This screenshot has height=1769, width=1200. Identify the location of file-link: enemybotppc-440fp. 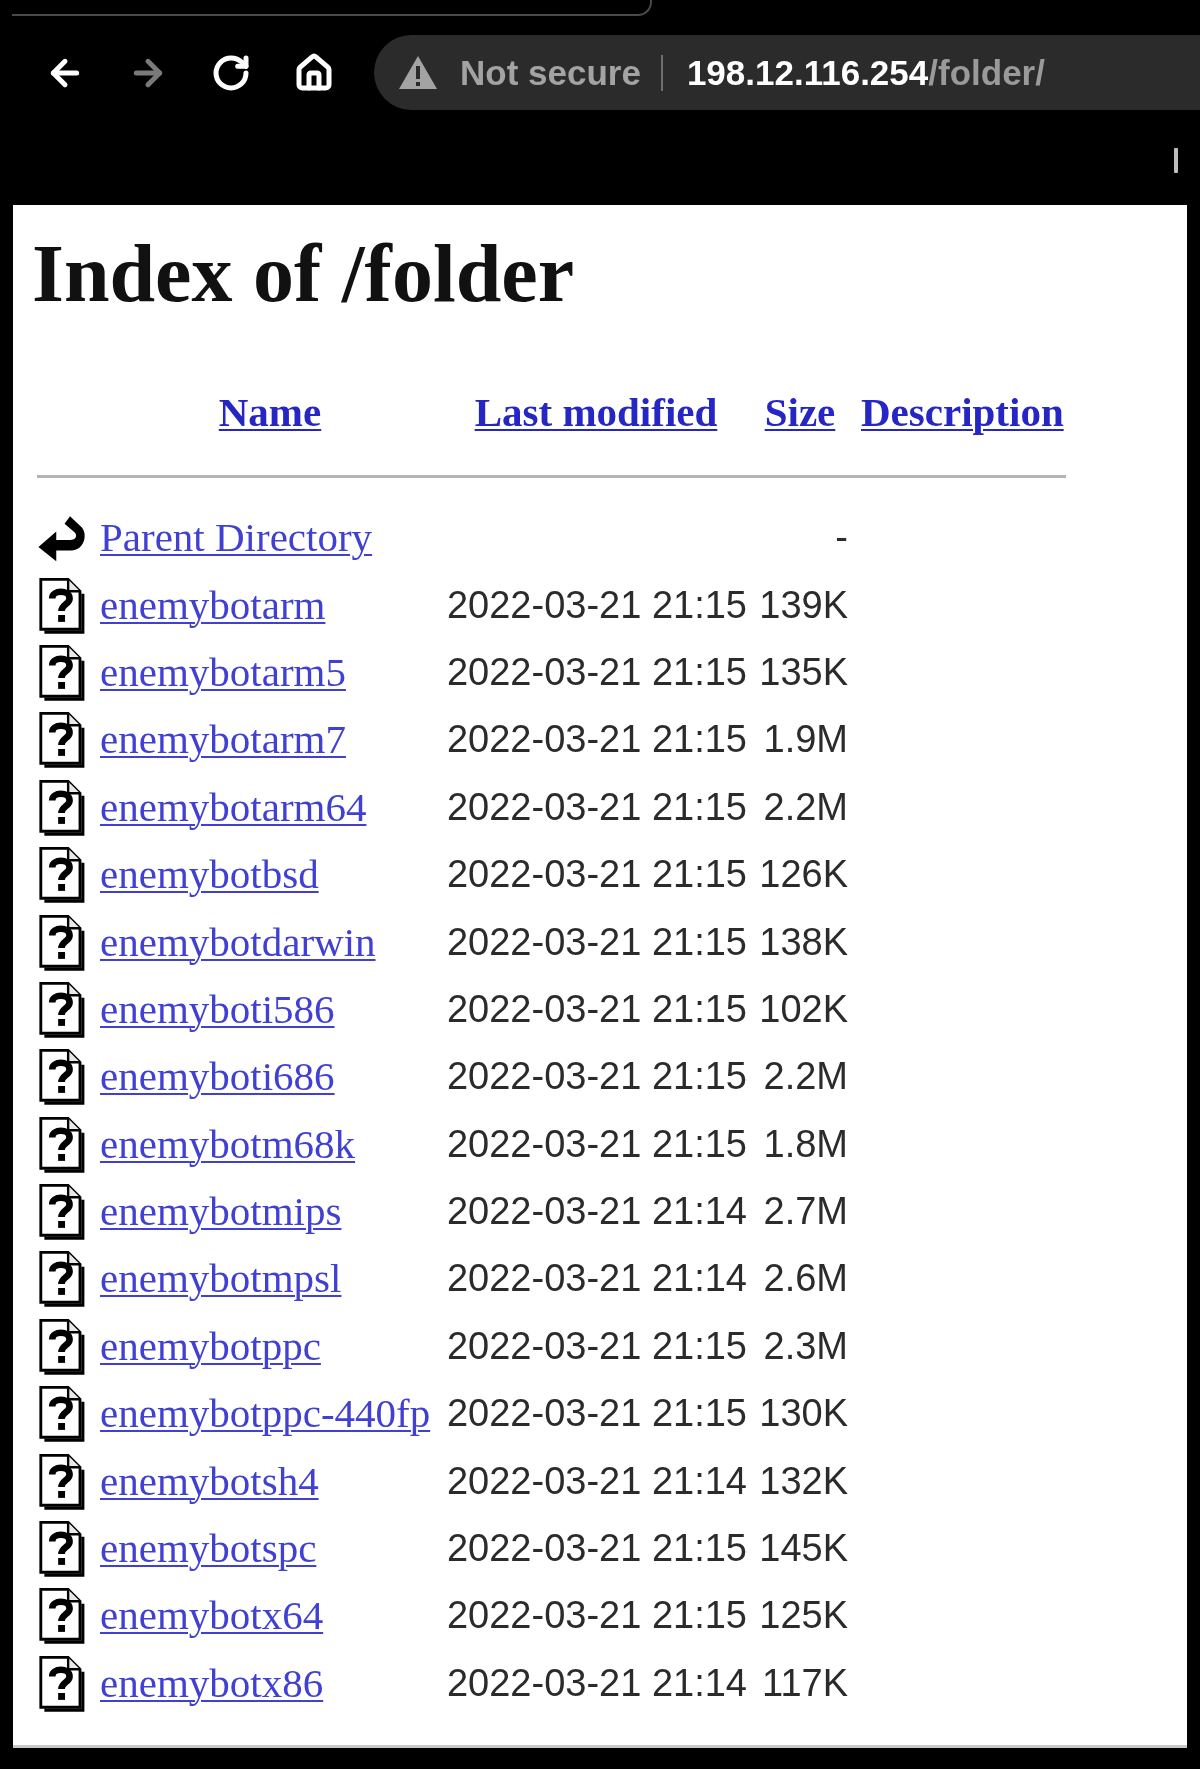
(265, 1413).